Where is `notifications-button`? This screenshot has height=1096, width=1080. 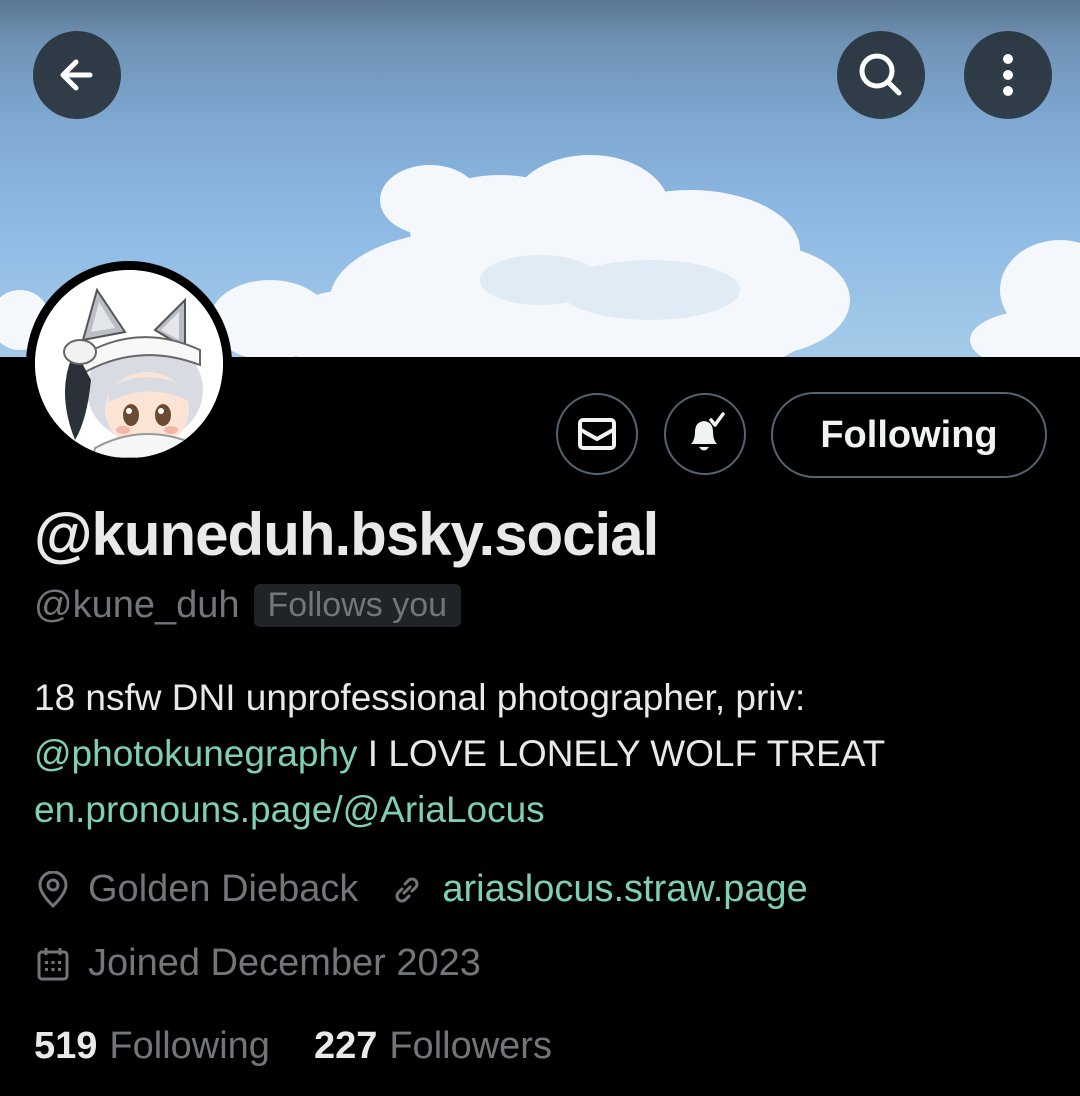
notifications-button is located at coordinates (705, 434).